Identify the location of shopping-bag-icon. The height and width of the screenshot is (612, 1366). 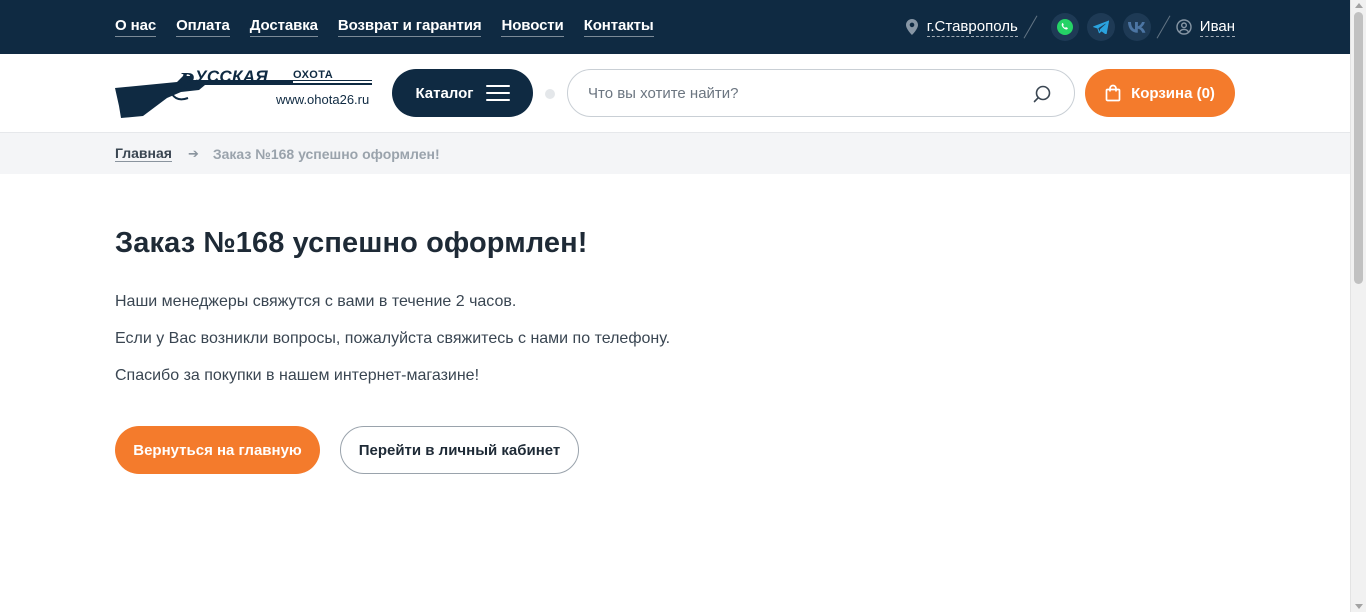
(1113, 93).